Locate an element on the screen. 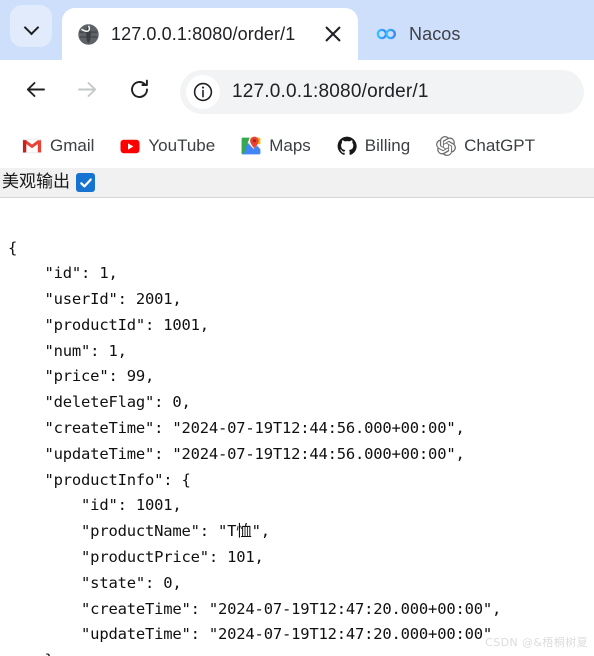  bookmark-label: Billing is located at coordinates (387, 145).